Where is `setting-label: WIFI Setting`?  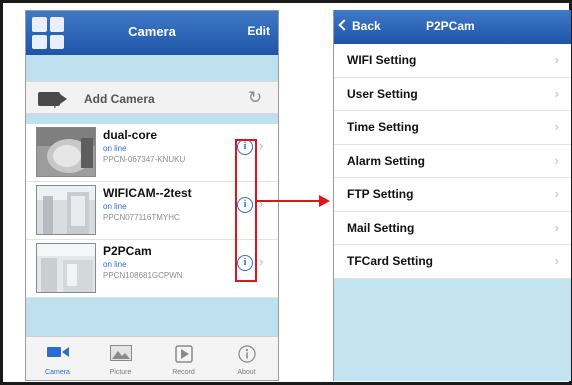 setting-label: WIFI Setting is located at coordinates (382, 60).